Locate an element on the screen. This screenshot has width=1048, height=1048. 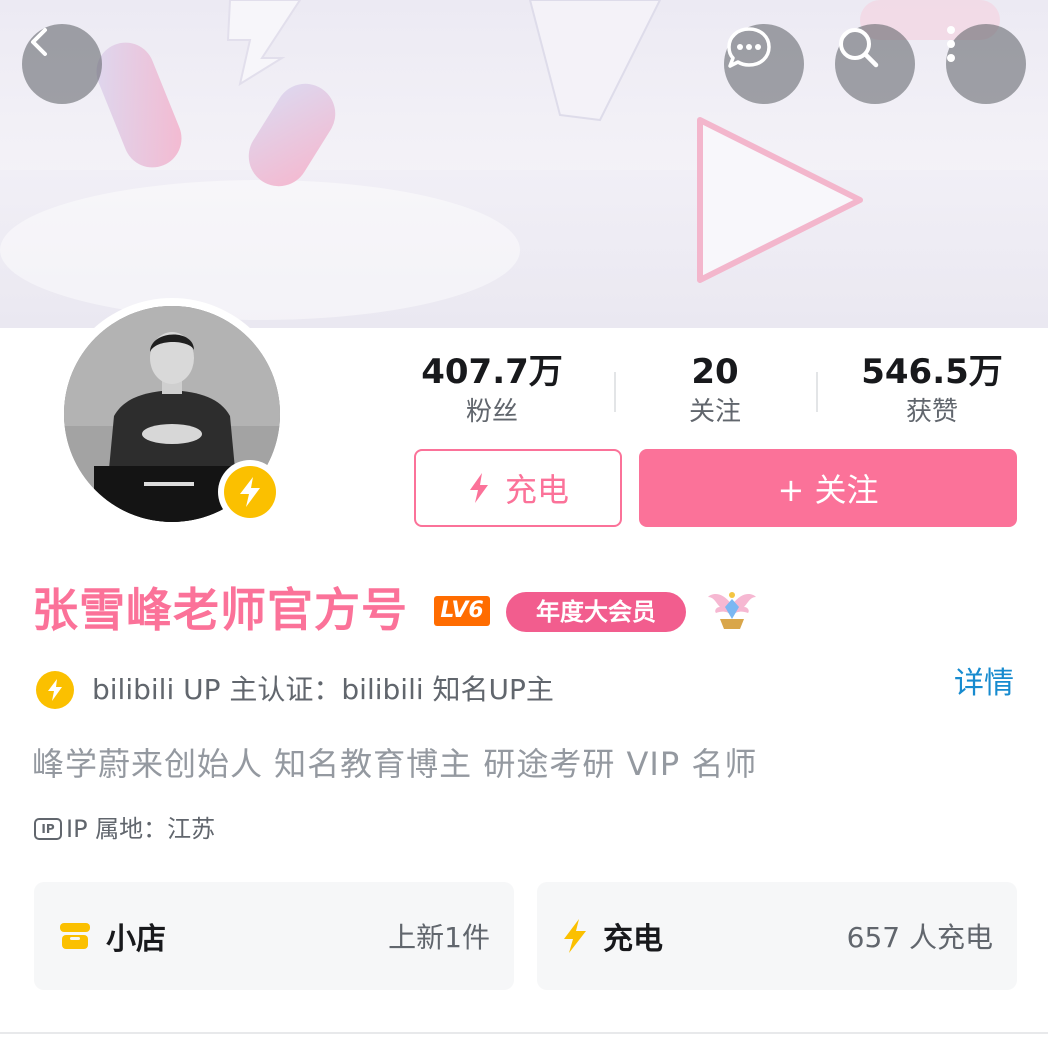
charge-card-title: 充电 is located at coordinates (633, 939).